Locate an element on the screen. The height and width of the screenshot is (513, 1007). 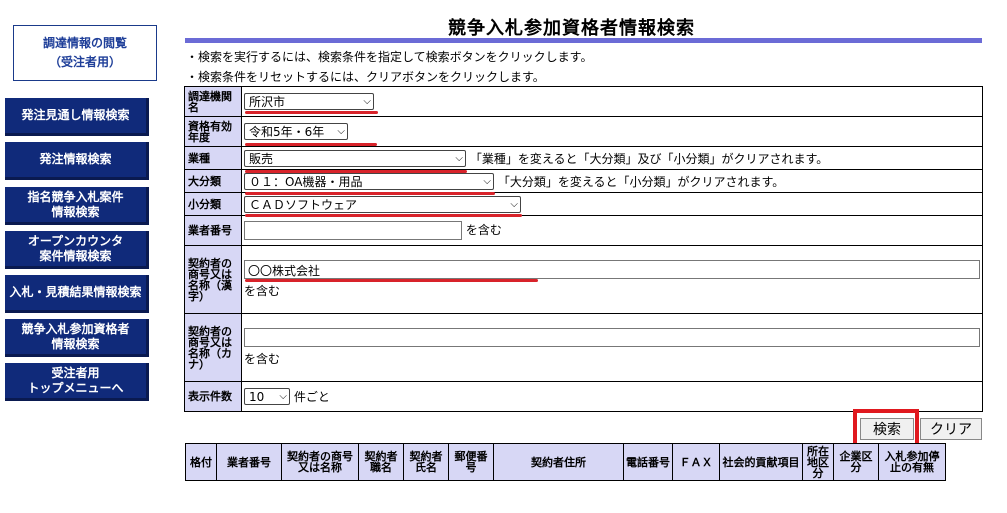
nav-label: 入札・見積結果情報検索 is located at coordinates (75, 292).